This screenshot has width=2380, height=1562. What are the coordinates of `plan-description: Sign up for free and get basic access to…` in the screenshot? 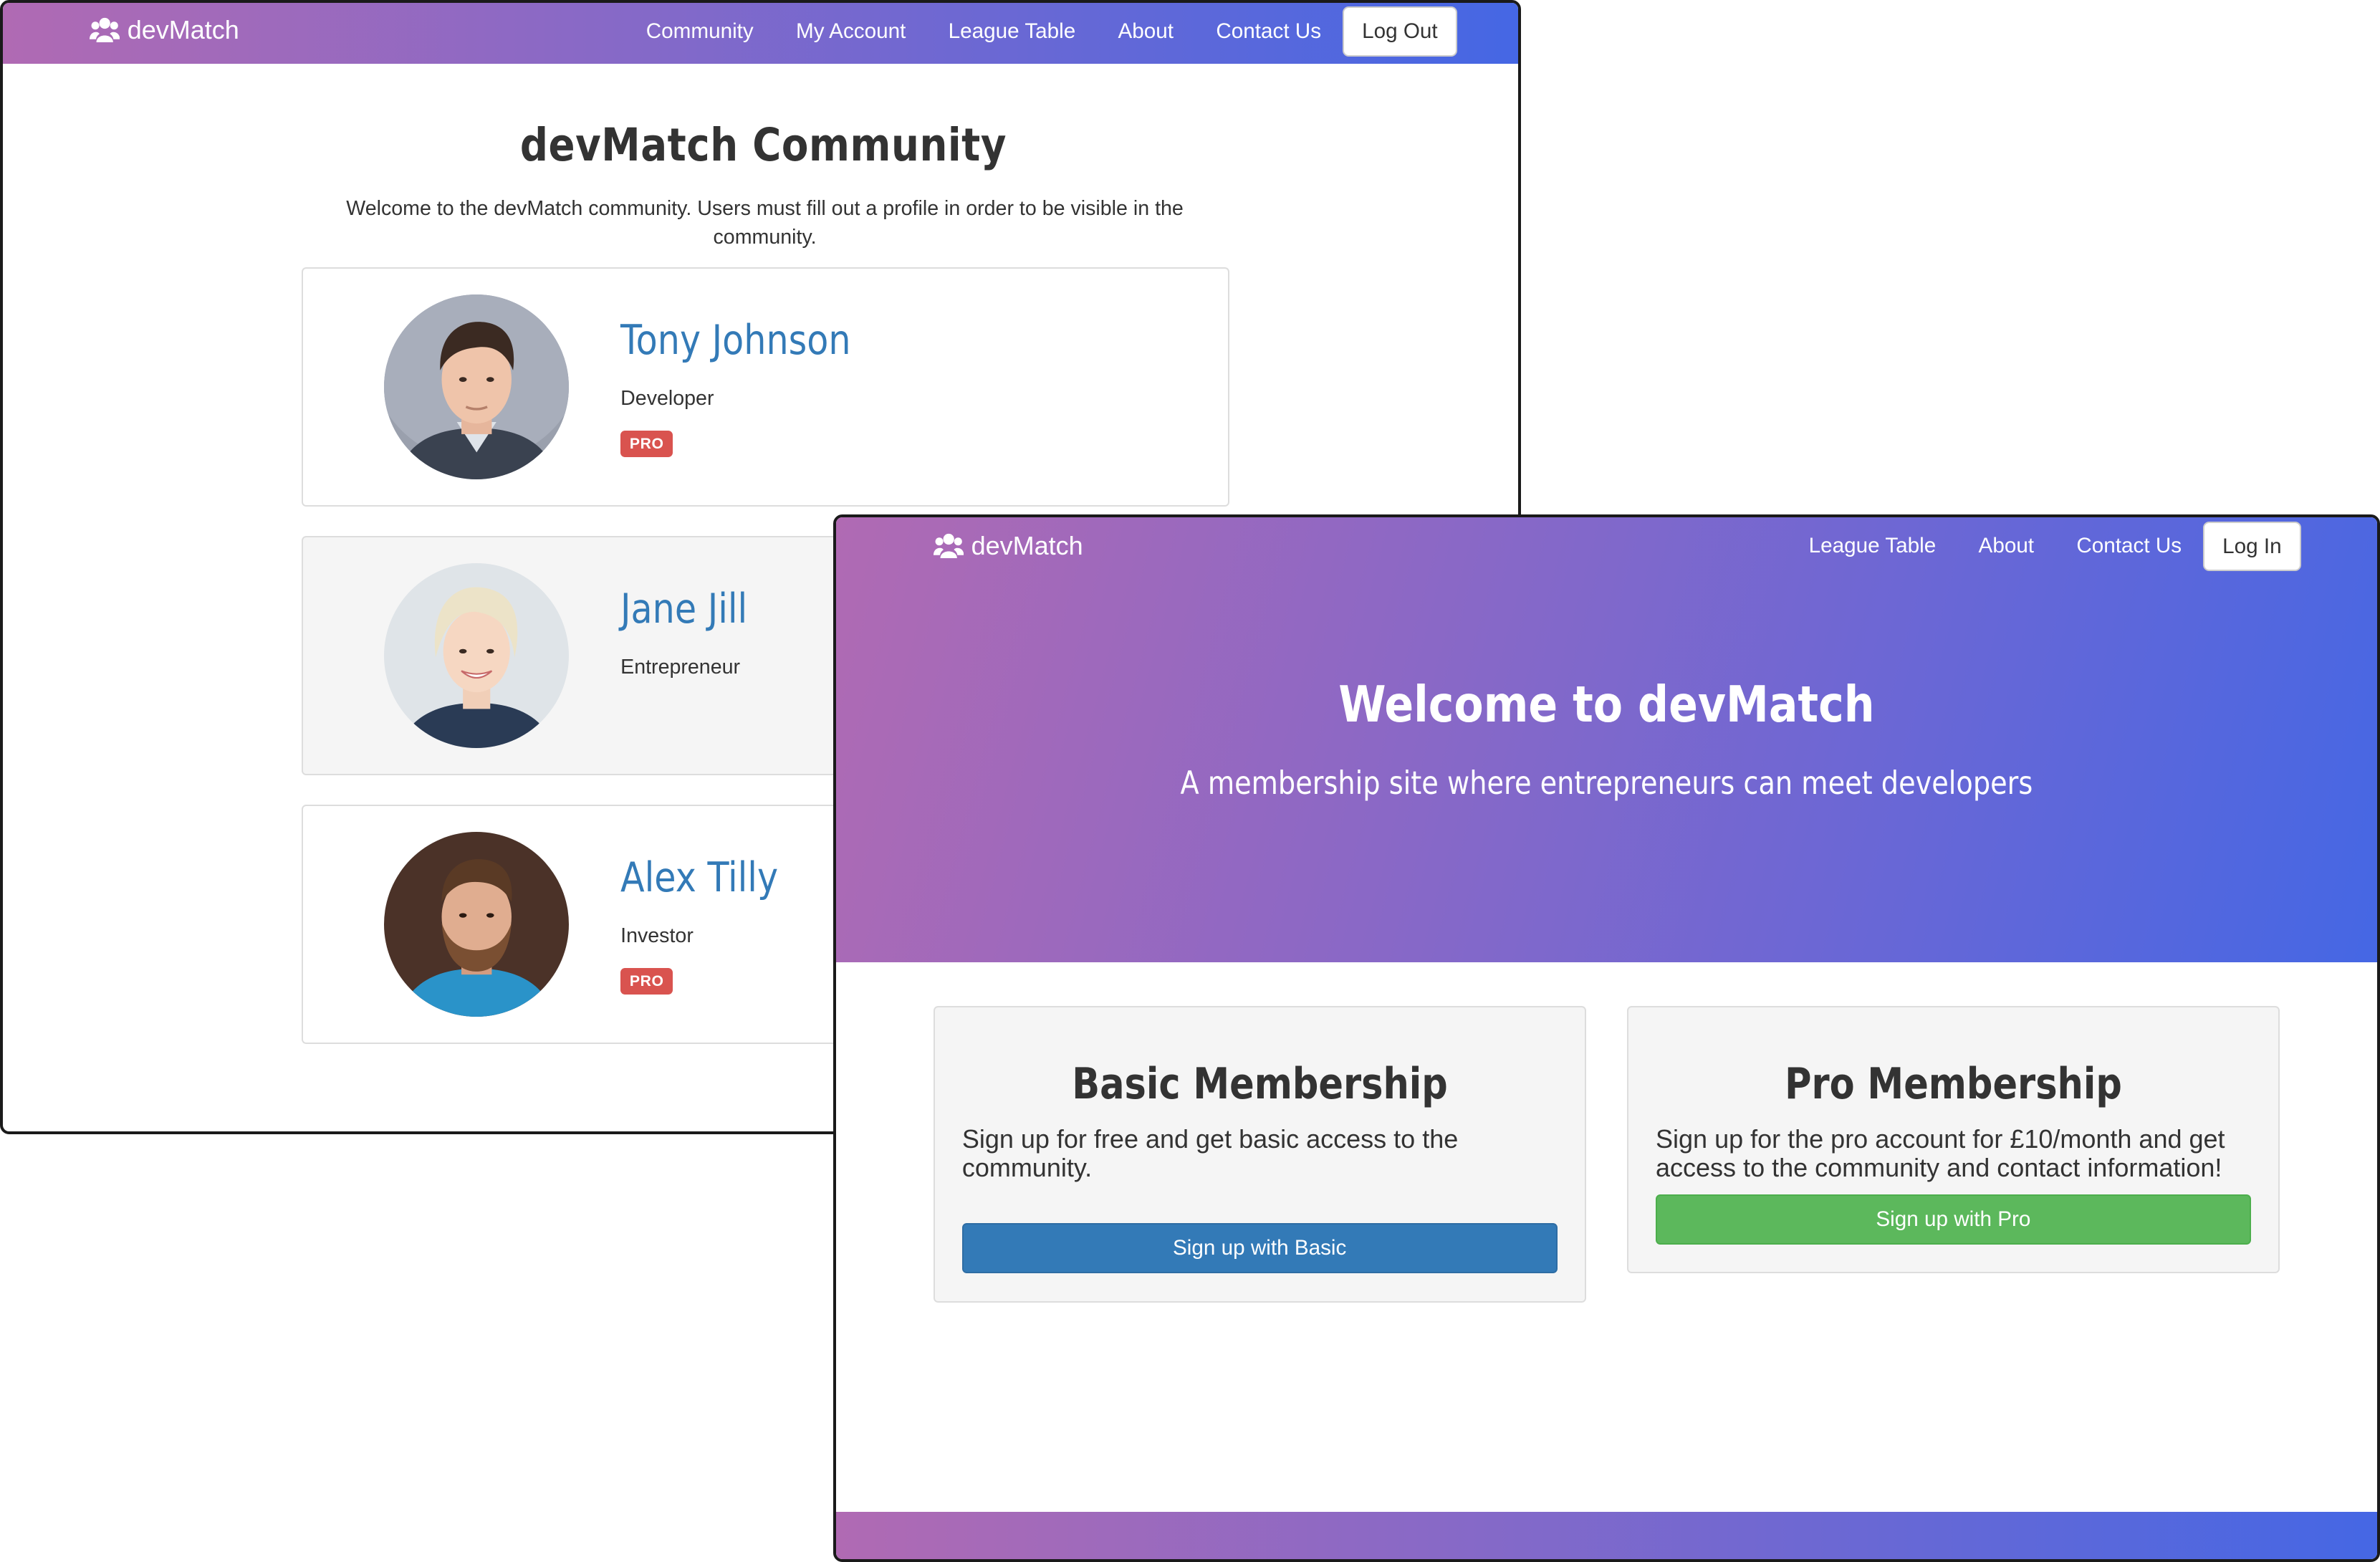 It's located at (1210, 1152).